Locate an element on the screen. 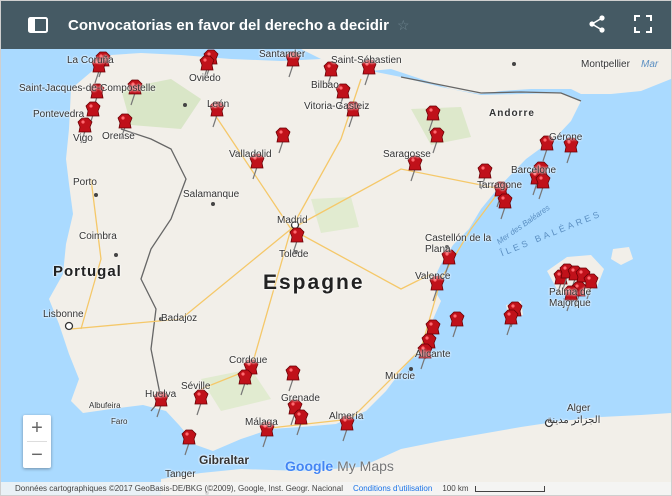 This screenshot has width=672, height=496. label-orense: Orense is located at coordinates (118, 136).